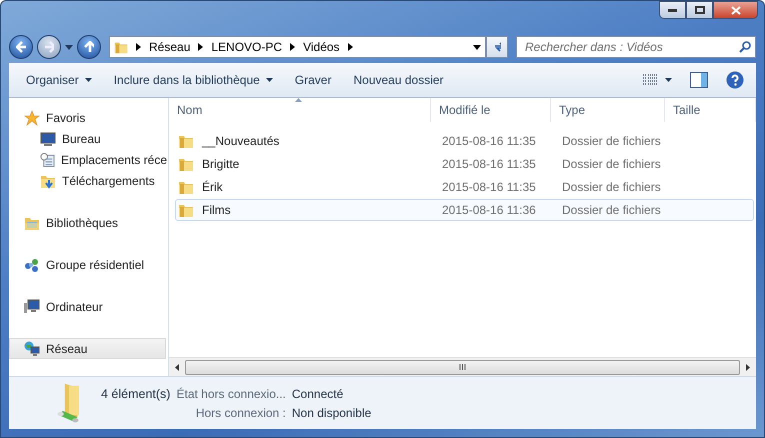 The image size is (765, 438). Describe the element at coordinates (462, 367) in the screenshot. I see `grip-icon` at that location.